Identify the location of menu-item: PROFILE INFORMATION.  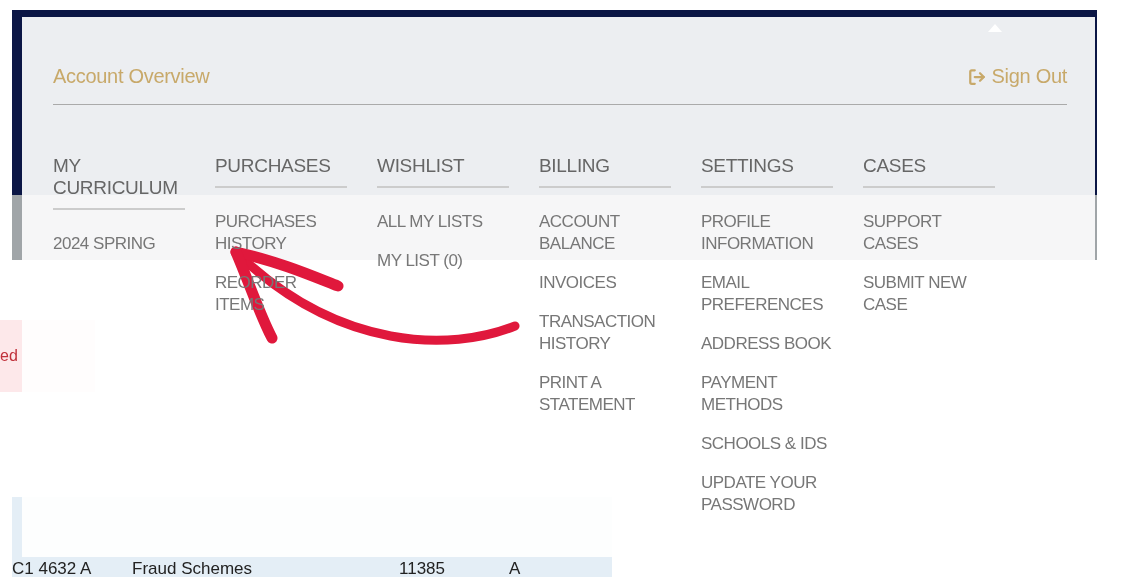
(768, 233).